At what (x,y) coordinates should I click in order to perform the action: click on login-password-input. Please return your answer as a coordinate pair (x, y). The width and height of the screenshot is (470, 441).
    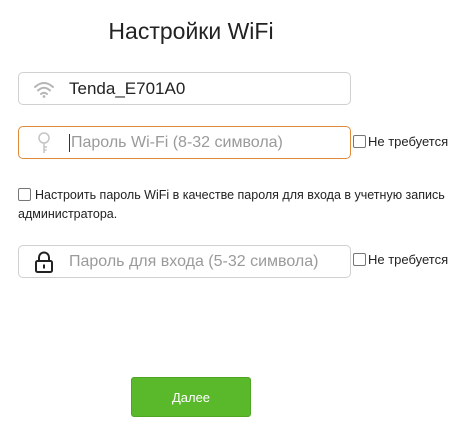
    Looking at the image, I should click on (204, 261).